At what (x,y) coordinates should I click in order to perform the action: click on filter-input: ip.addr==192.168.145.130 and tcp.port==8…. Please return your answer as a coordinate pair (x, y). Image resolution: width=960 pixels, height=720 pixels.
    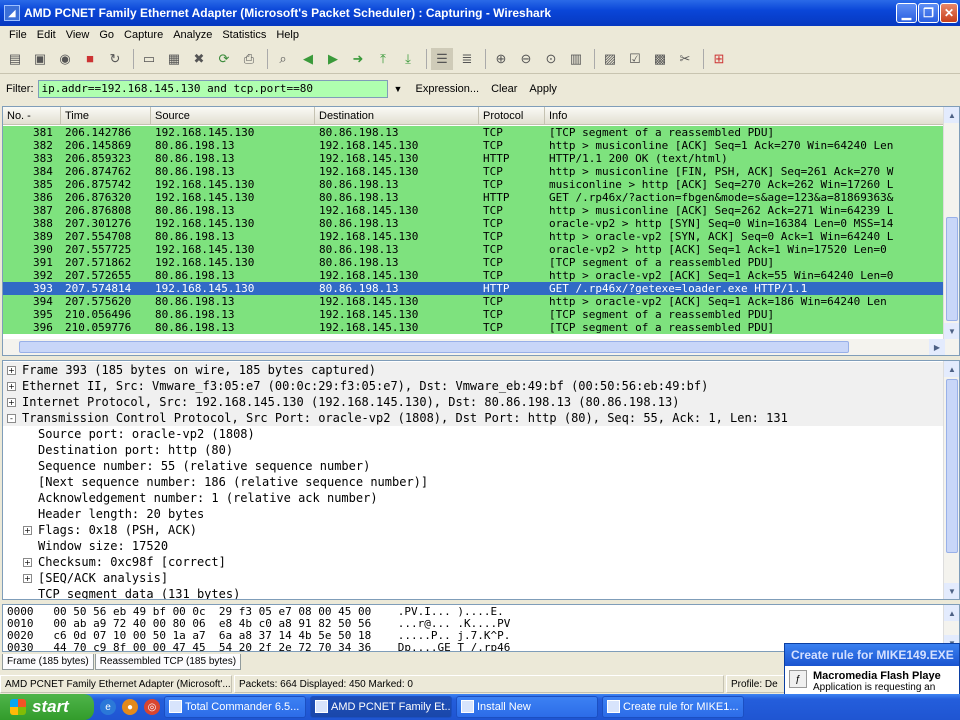
    Looking at the image, I should click on (212, 89).